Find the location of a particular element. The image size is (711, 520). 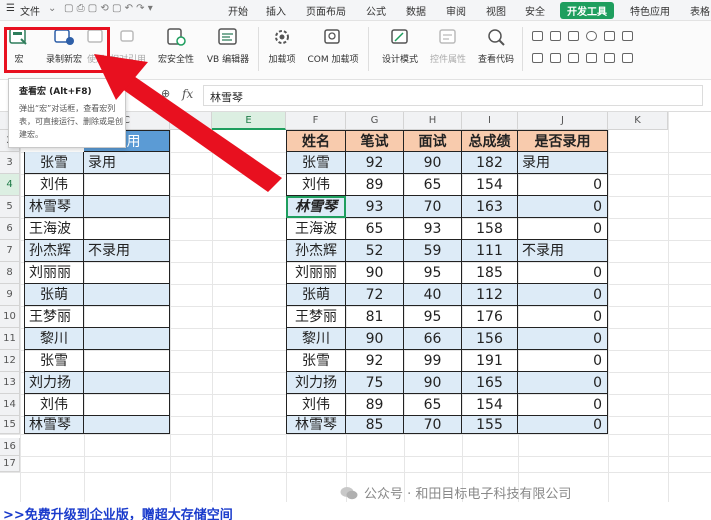

checkbox-control-icon is located at coordinates (537, 36).